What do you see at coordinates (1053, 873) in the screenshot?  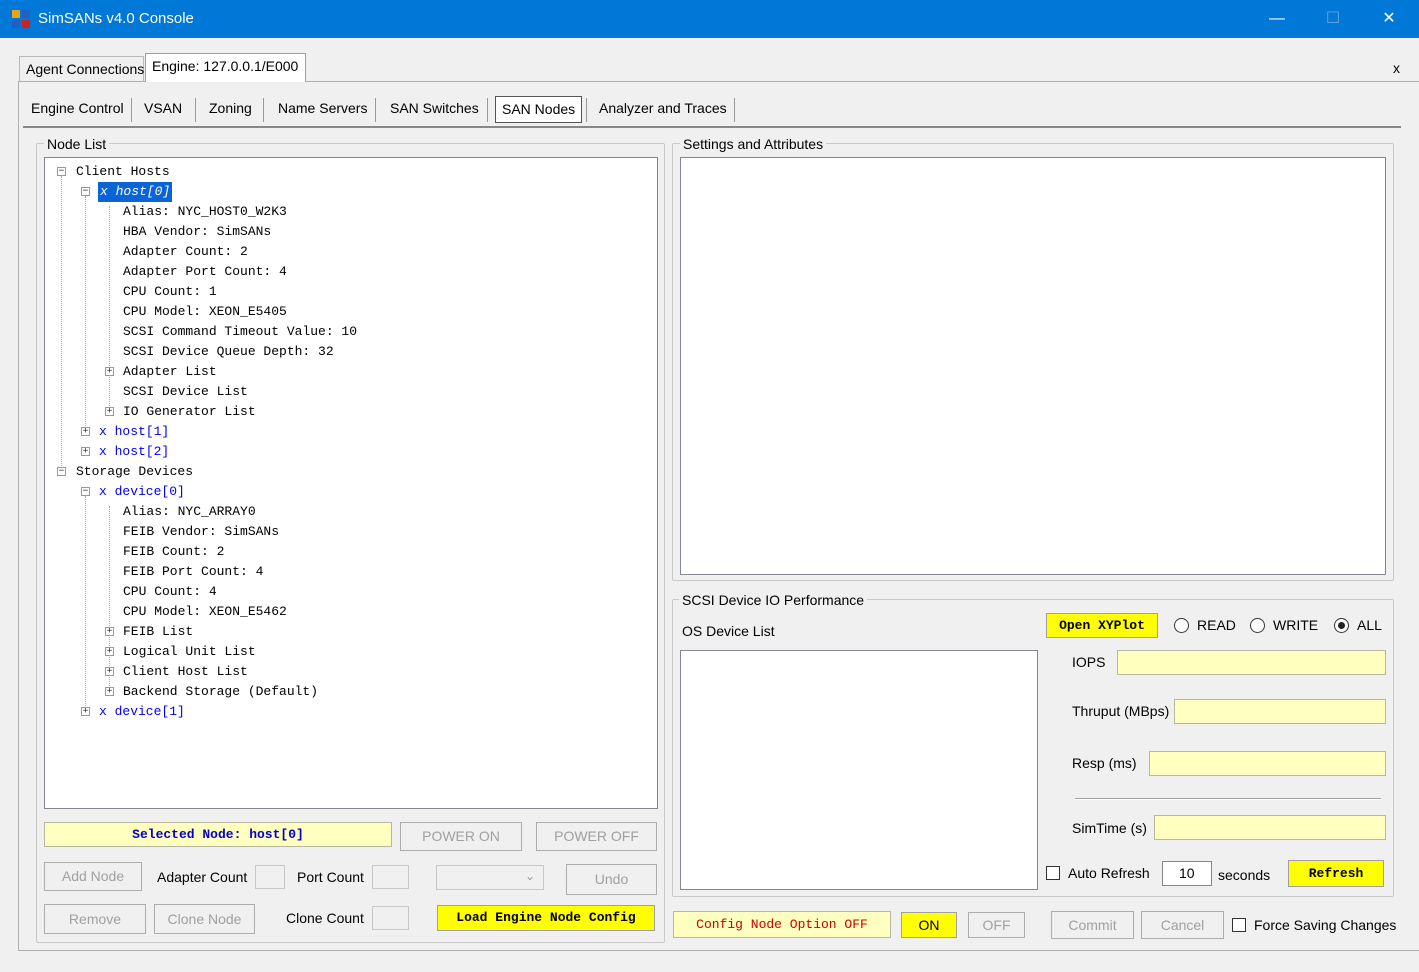 I see `auto-refresh-checkbox` at bounding box center [1053, 873].